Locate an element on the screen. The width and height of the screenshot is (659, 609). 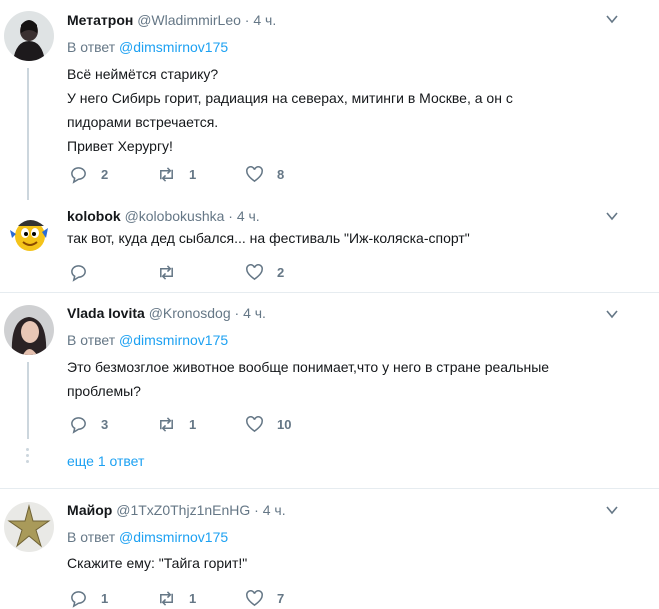
tweet-text-line: пидорами встречается. is located at coordinates (143, 122).